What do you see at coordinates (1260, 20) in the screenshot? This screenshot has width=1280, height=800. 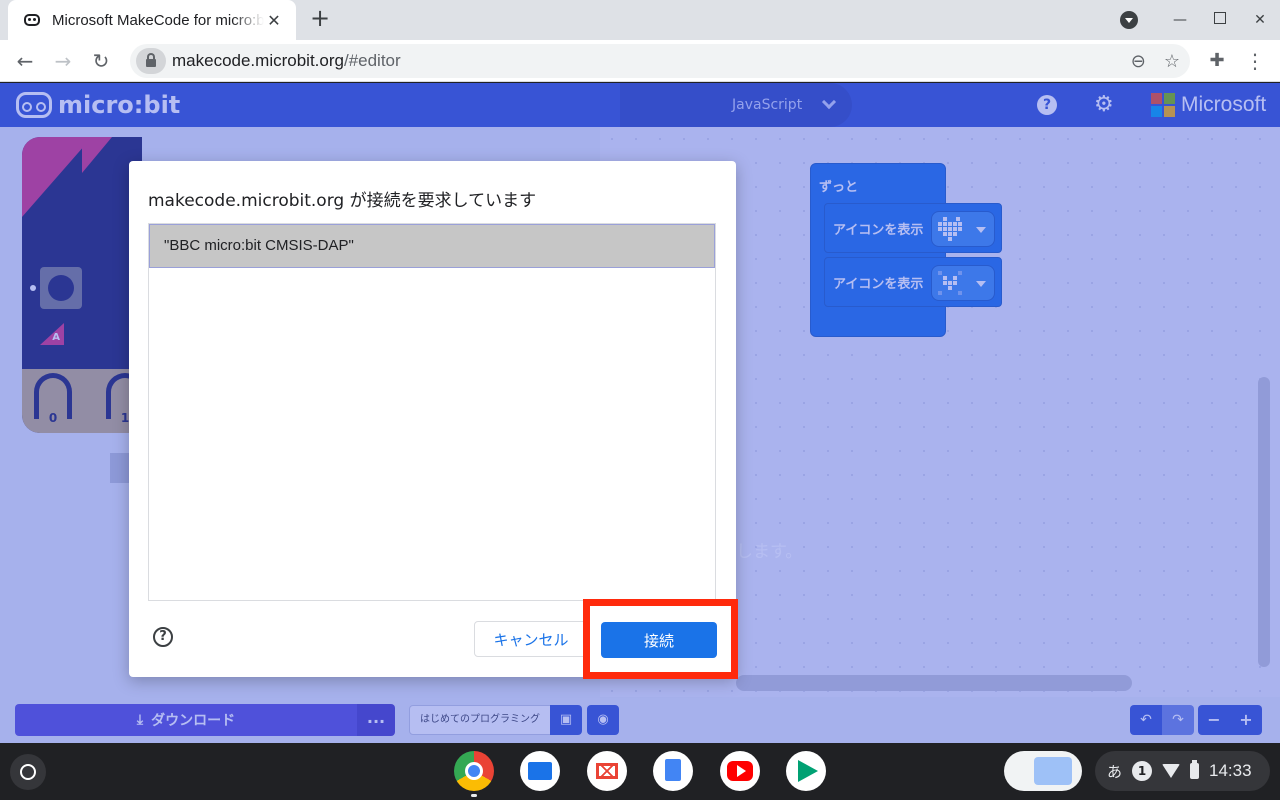 I see `close-window-icon: ✕` at bounding box center [1260, 20].